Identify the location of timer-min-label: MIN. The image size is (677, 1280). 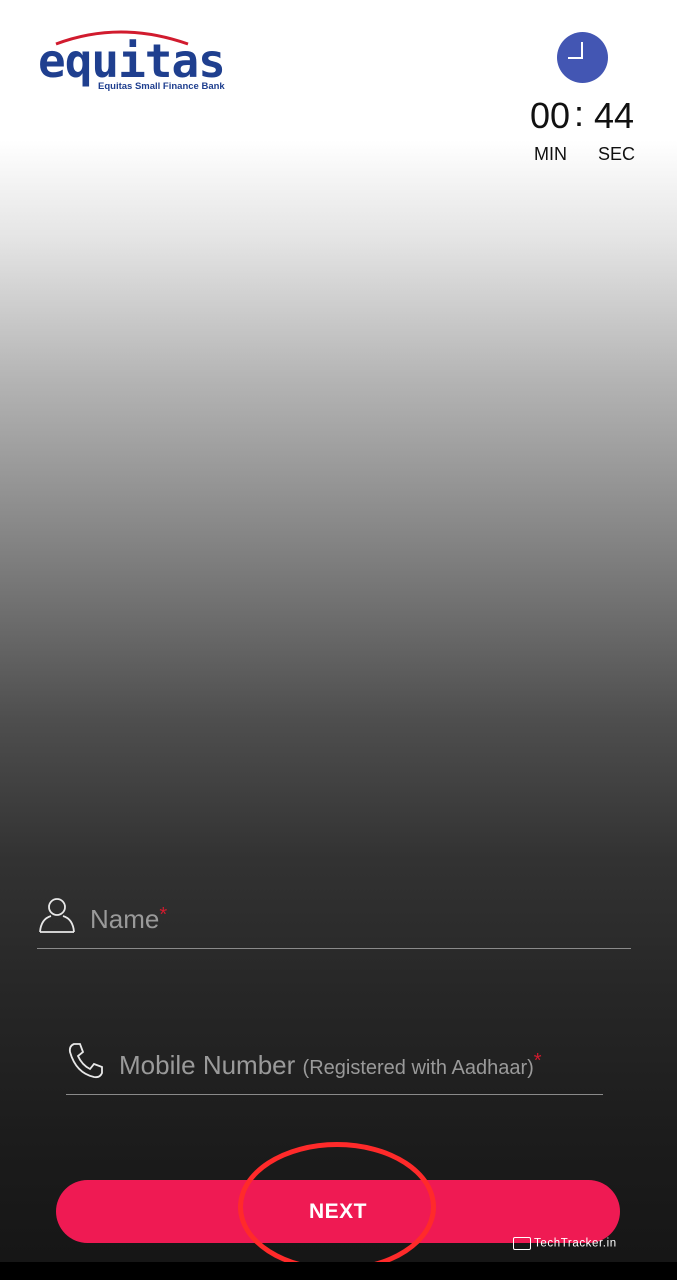
(550, 154).